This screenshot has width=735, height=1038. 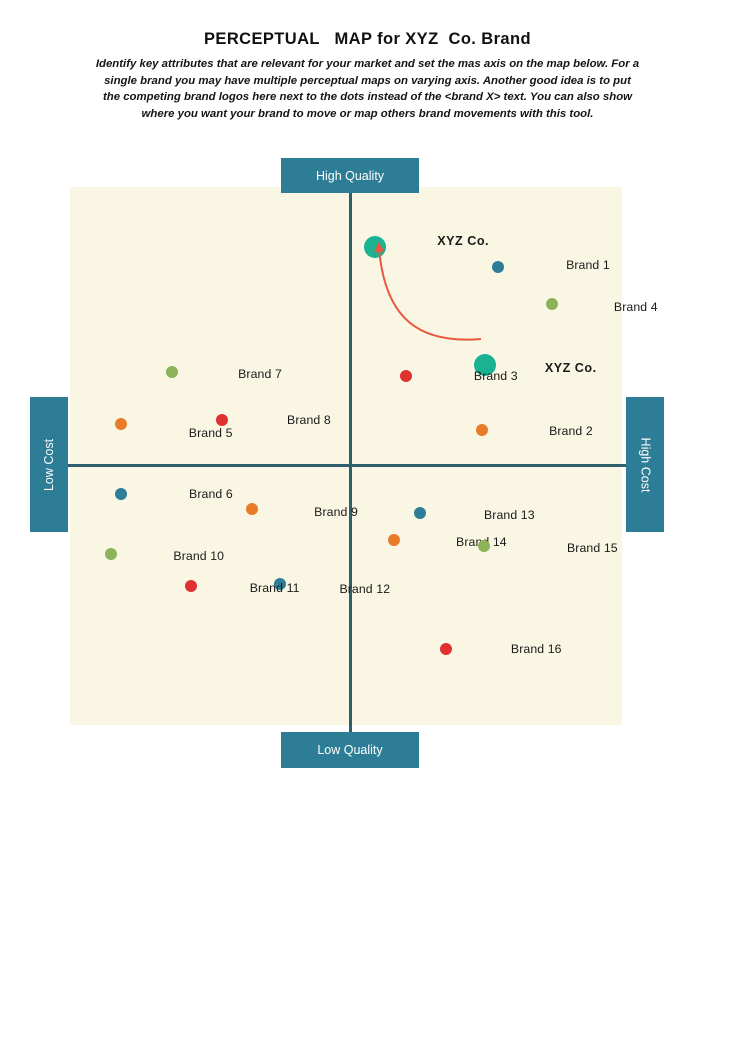 I want to click on brand-point-label: Brand 7, so click(x=260, y=373).